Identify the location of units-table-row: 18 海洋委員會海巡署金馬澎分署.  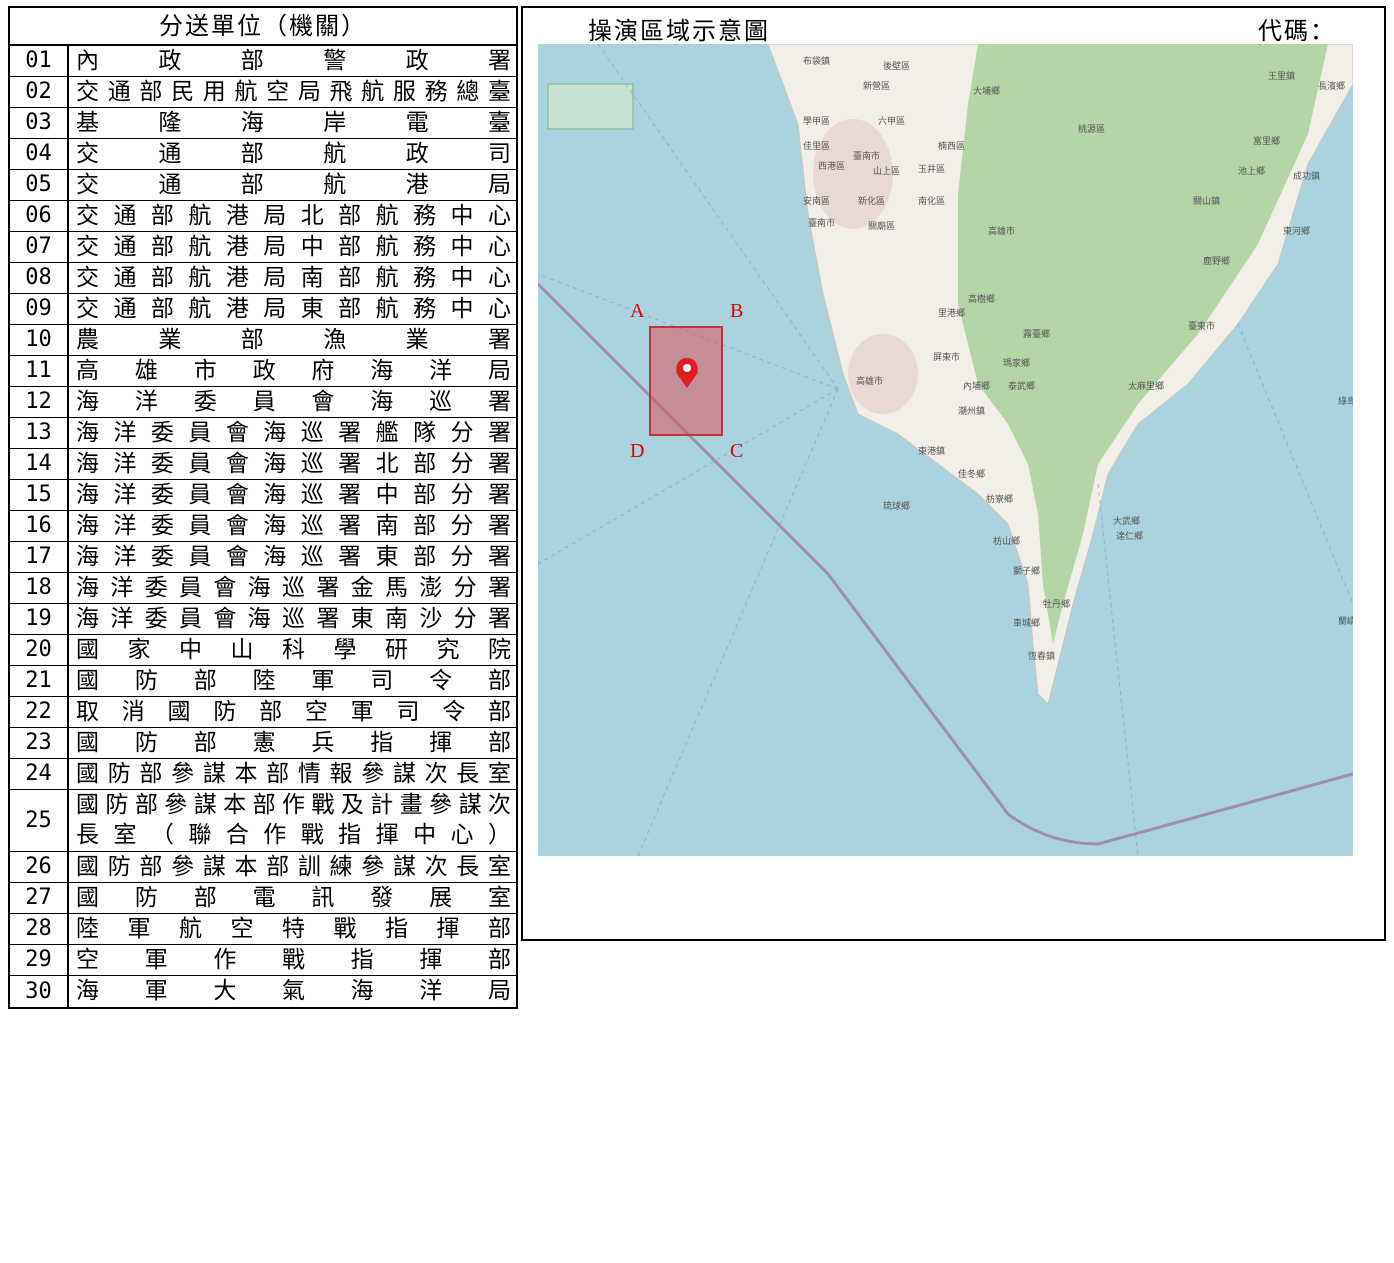
(263, 588).